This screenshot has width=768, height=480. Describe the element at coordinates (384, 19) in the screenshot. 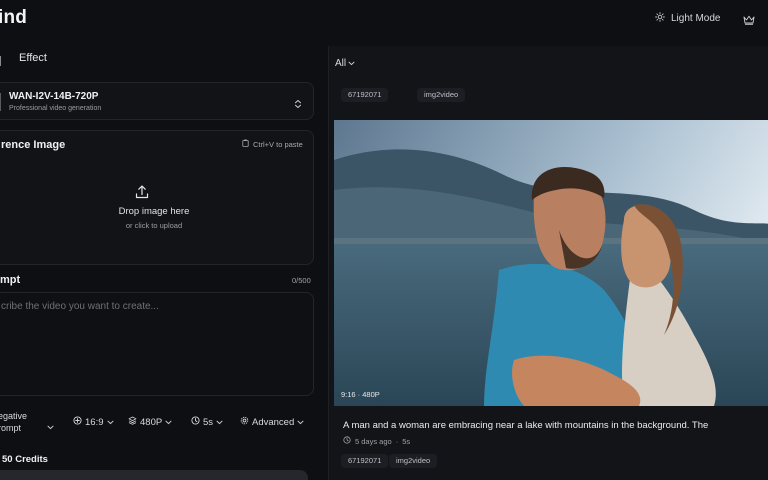

I see `top-bar: ind Light Mode` at that location.